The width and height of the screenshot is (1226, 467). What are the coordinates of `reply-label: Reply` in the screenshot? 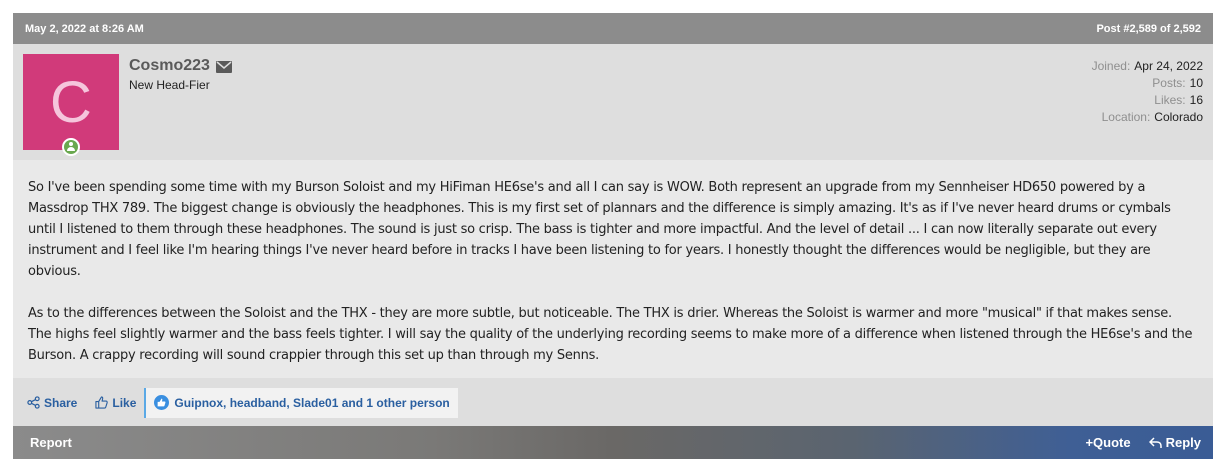 It's located at (1183, 442).